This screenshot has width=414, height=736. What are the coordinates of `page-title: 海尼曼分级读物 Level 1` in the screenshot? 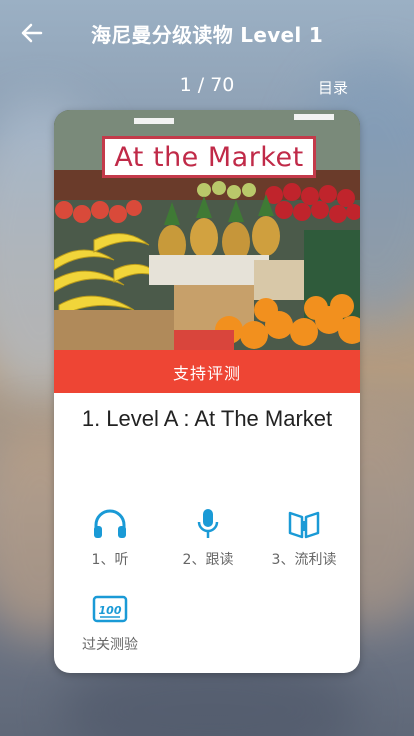 It's located at (207, 35).